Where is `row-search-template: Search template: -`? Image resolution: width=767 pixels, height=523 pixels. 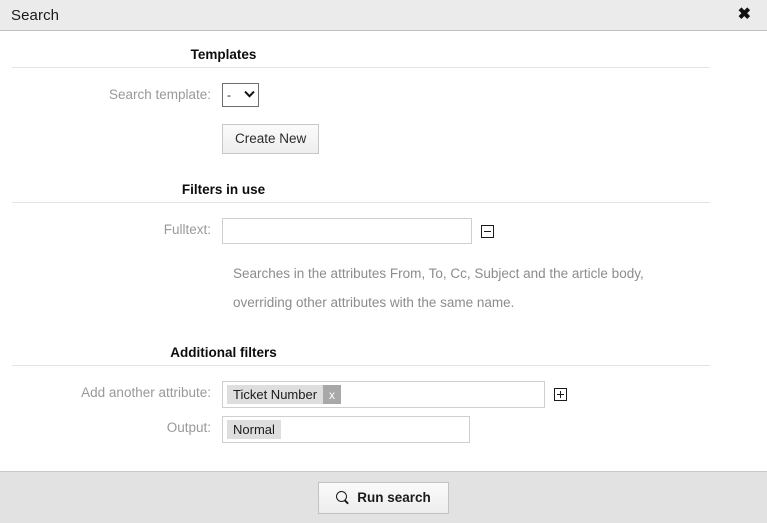
row-search-template: Search template: - is located at coordinates (383, 95).